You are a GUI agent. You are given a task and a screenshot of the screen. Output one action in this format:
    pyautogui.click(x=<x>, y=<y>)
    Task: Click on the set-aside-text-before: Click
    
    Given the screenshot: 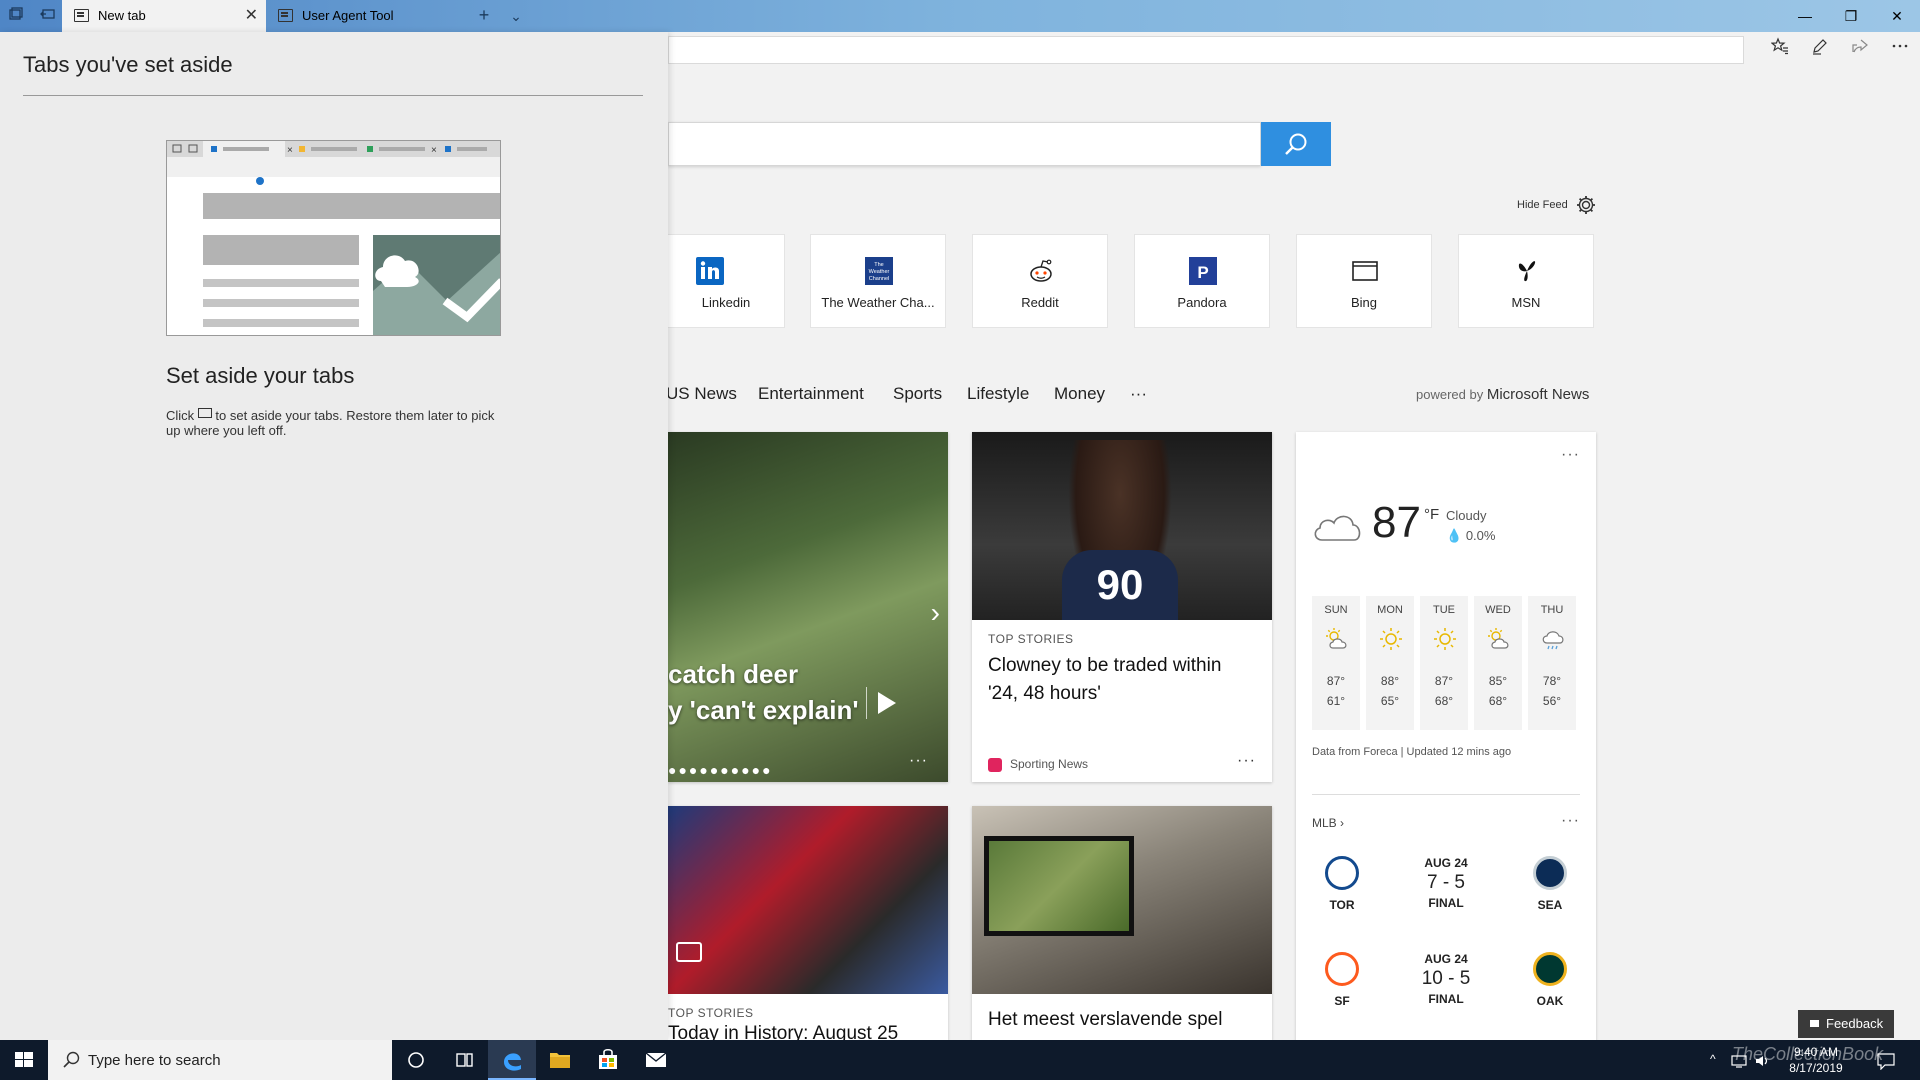 What is the action you would take?
    pyautogui.click(x=180, y=415)
    